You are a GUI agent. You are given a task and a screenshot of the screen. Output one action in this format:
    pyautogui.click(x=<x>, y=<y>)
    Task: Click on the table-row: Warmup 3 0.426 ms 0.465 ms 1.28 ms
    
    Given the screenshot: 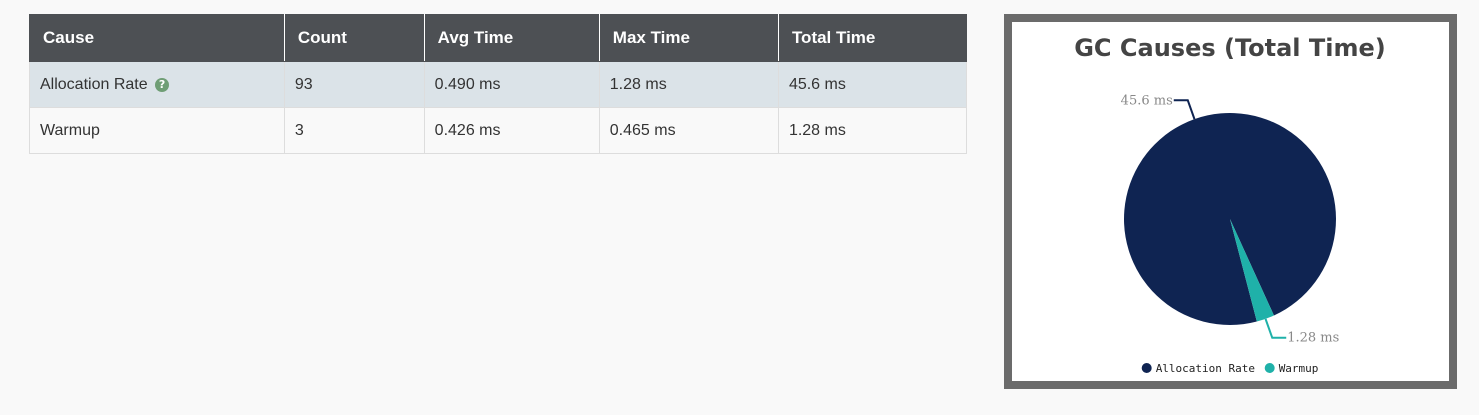 What is the action you would take?
    pyautogui.click(x=498, y=130)
    